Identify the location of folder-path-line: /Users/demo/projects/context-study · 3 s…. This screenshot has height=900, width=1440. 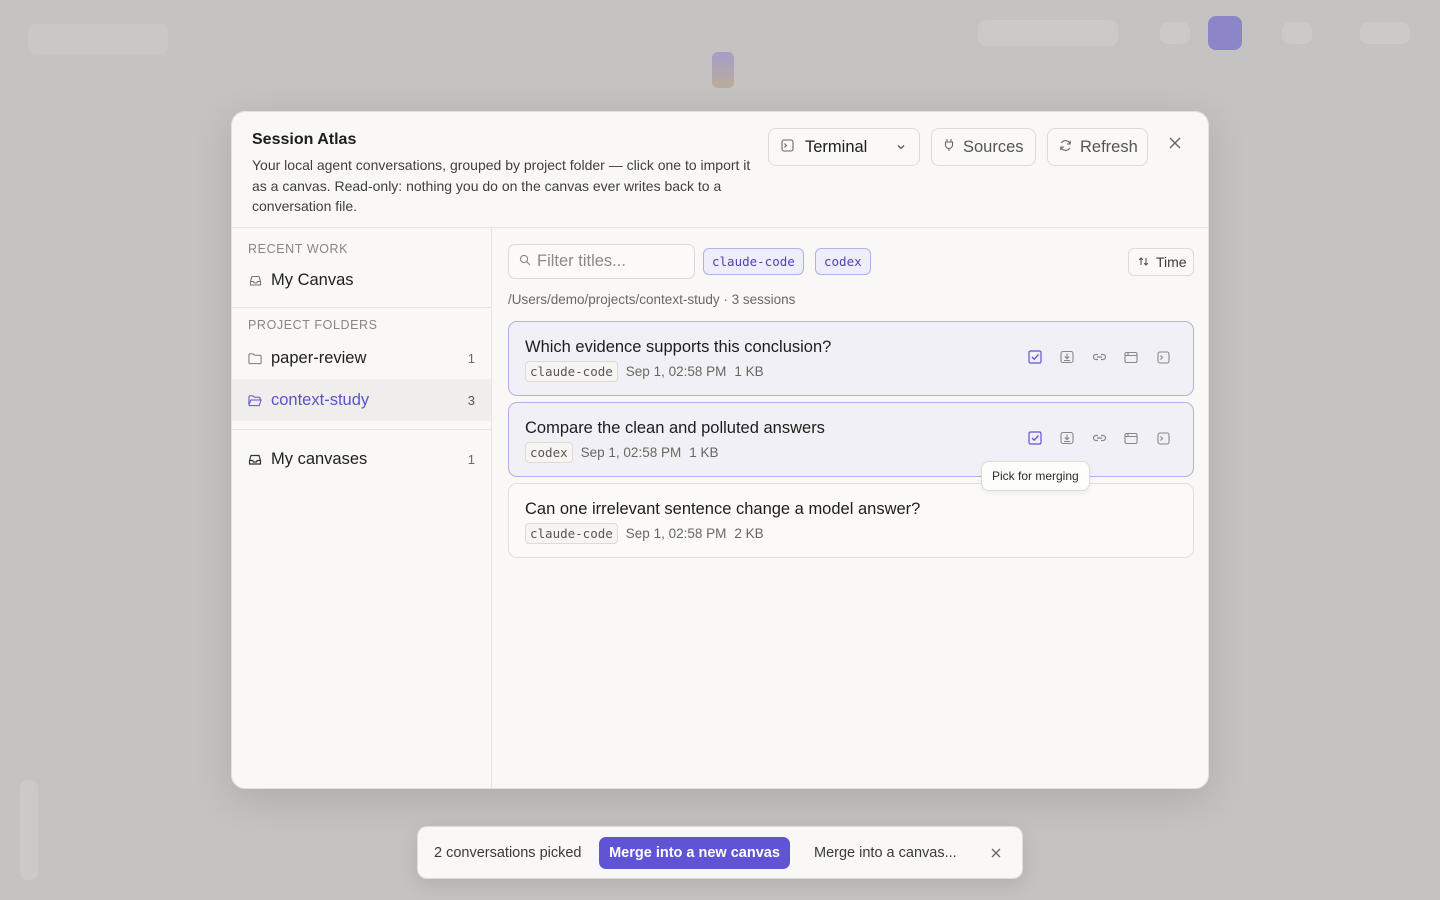
(652, 299).